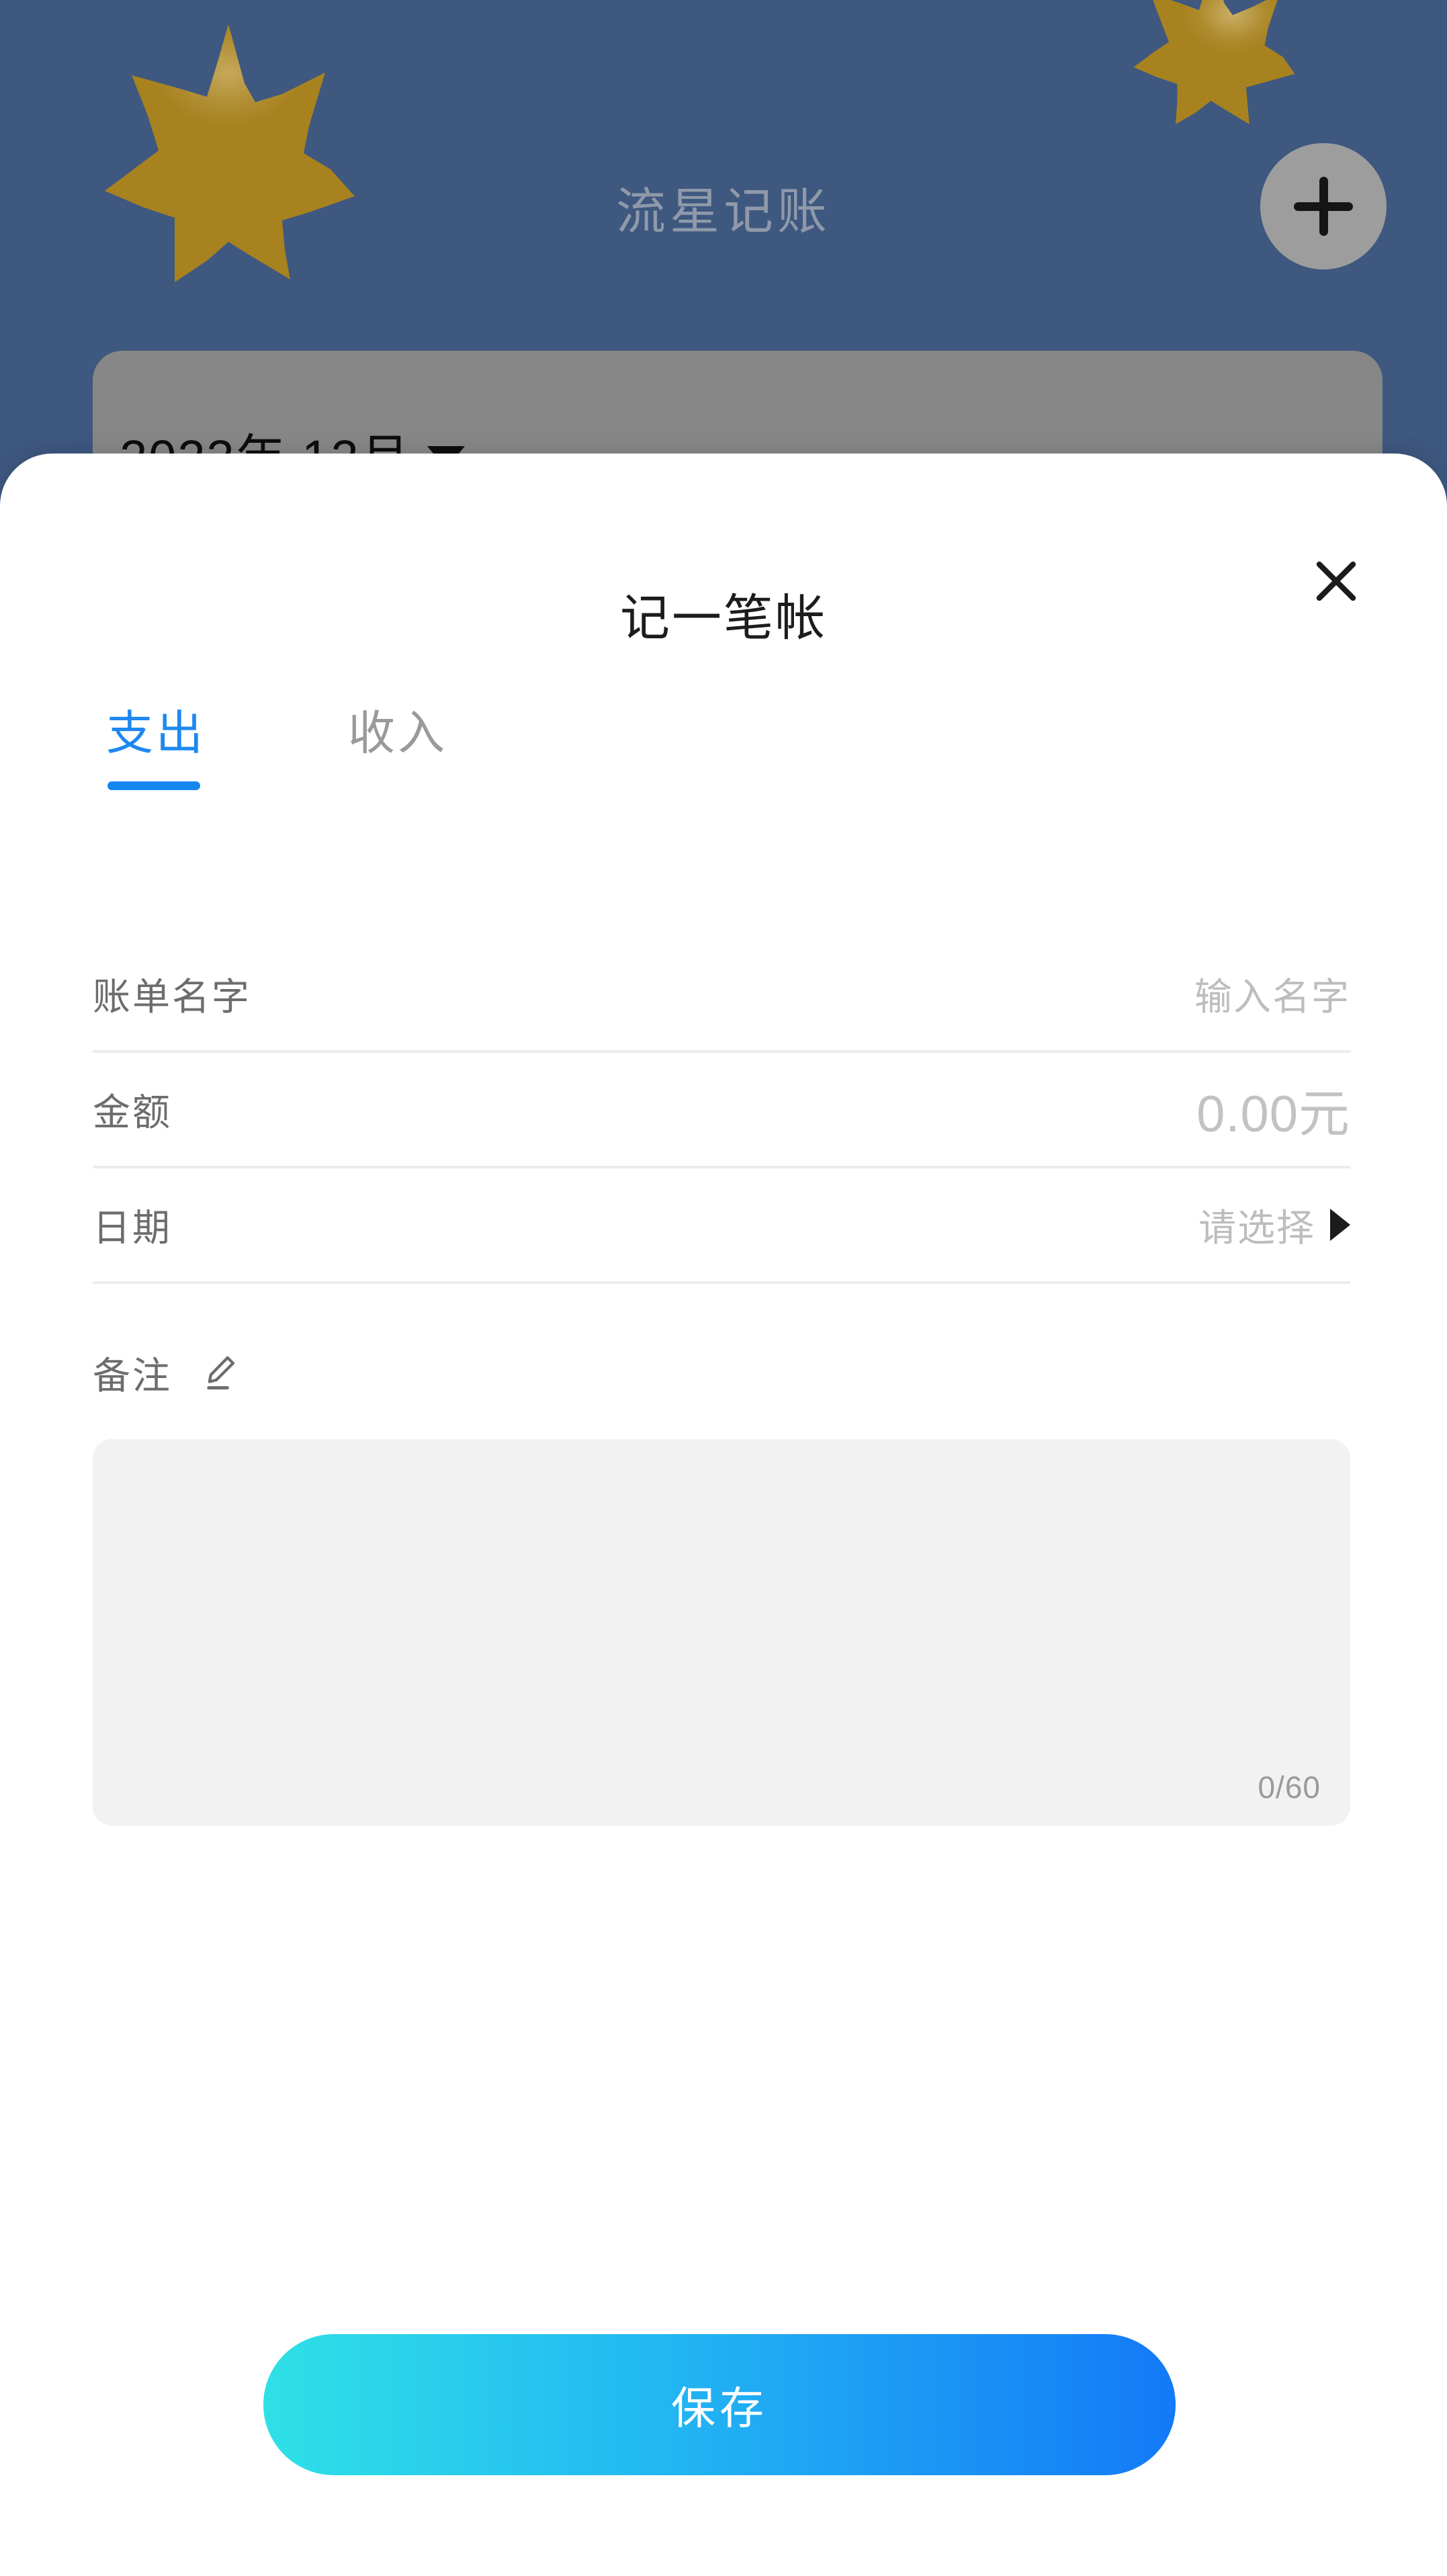  I want to click on close-button, so click(1336, 581).